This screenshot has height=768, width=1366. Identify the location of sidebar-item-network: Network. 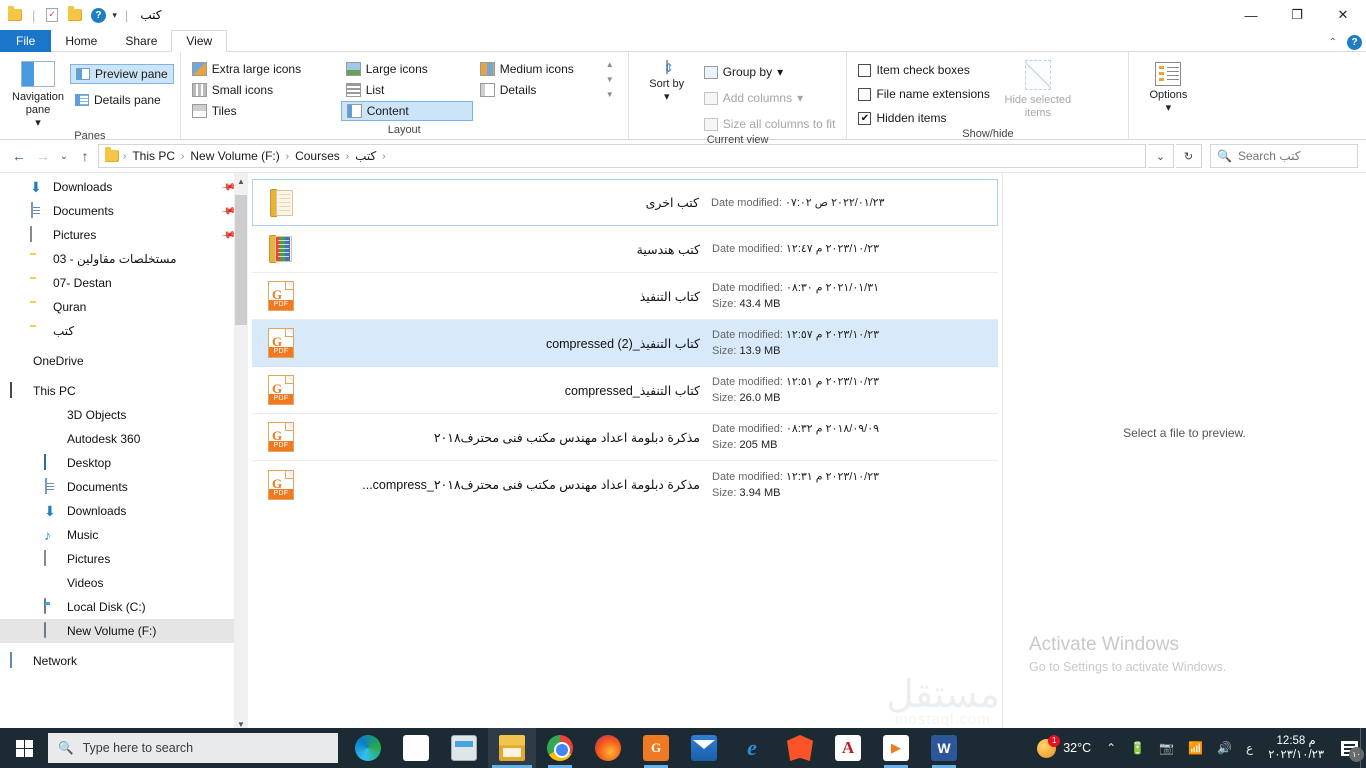
(124, 661).